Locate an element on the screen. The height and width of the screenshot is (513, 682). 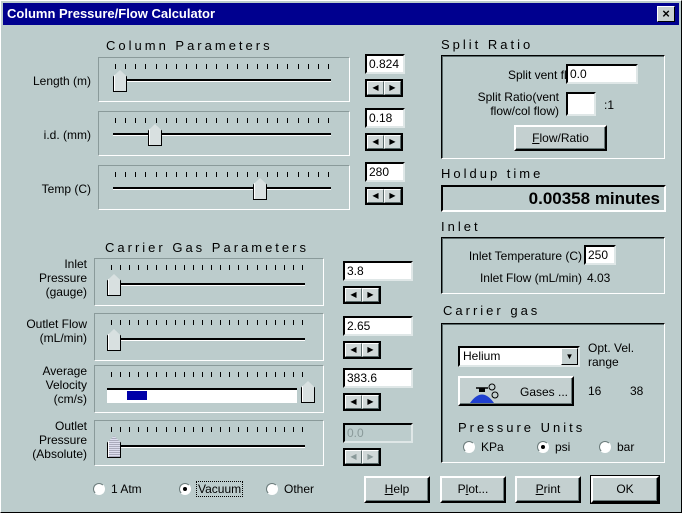
ok-button: OK is located at coordinates (625, 489).